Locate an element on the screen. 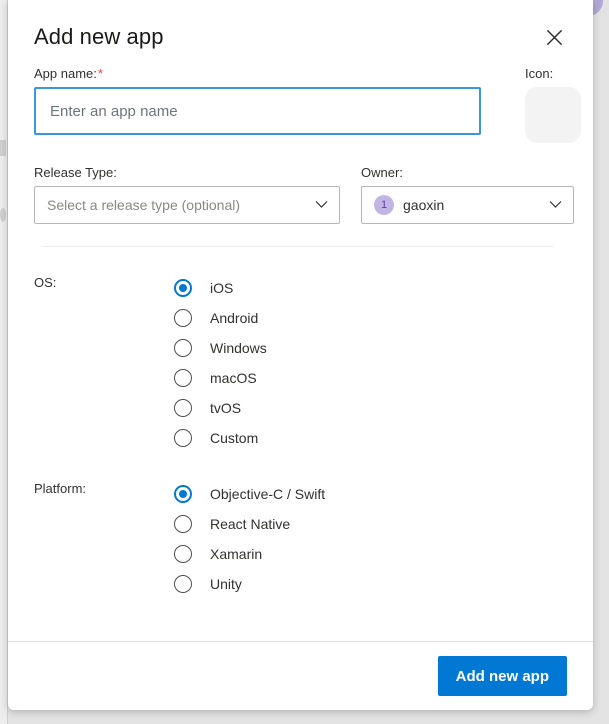  release-type-select: Select a release type (optional) is located at coordinates (187, 205).